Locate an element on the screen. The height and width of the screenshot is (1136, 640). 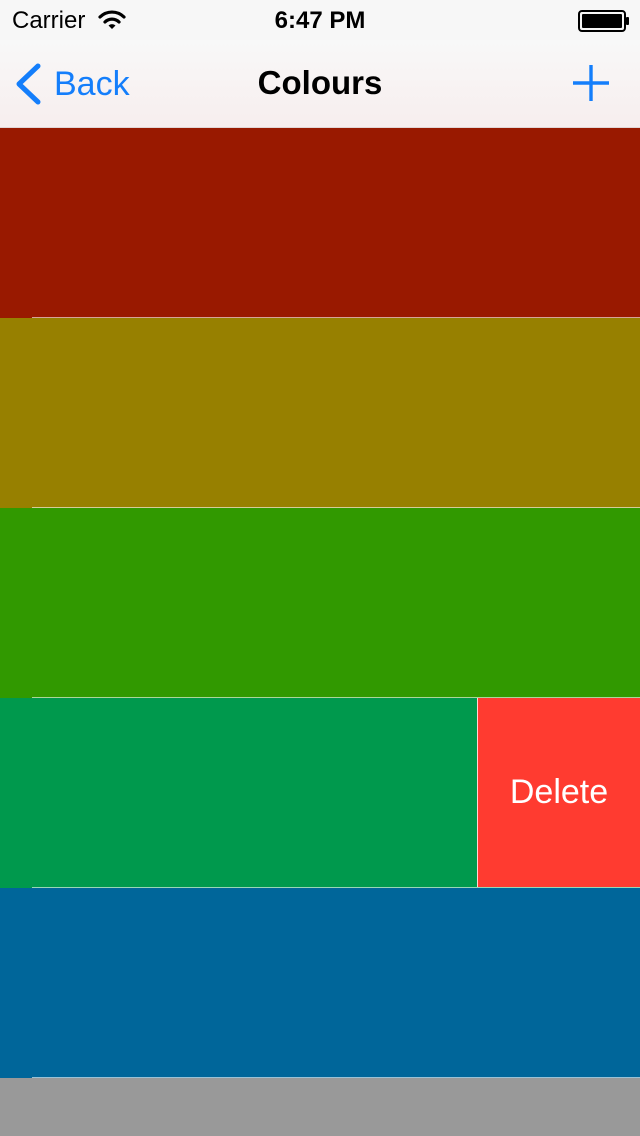
status-time: 6:47 PM is located at coordinates (320, 20).